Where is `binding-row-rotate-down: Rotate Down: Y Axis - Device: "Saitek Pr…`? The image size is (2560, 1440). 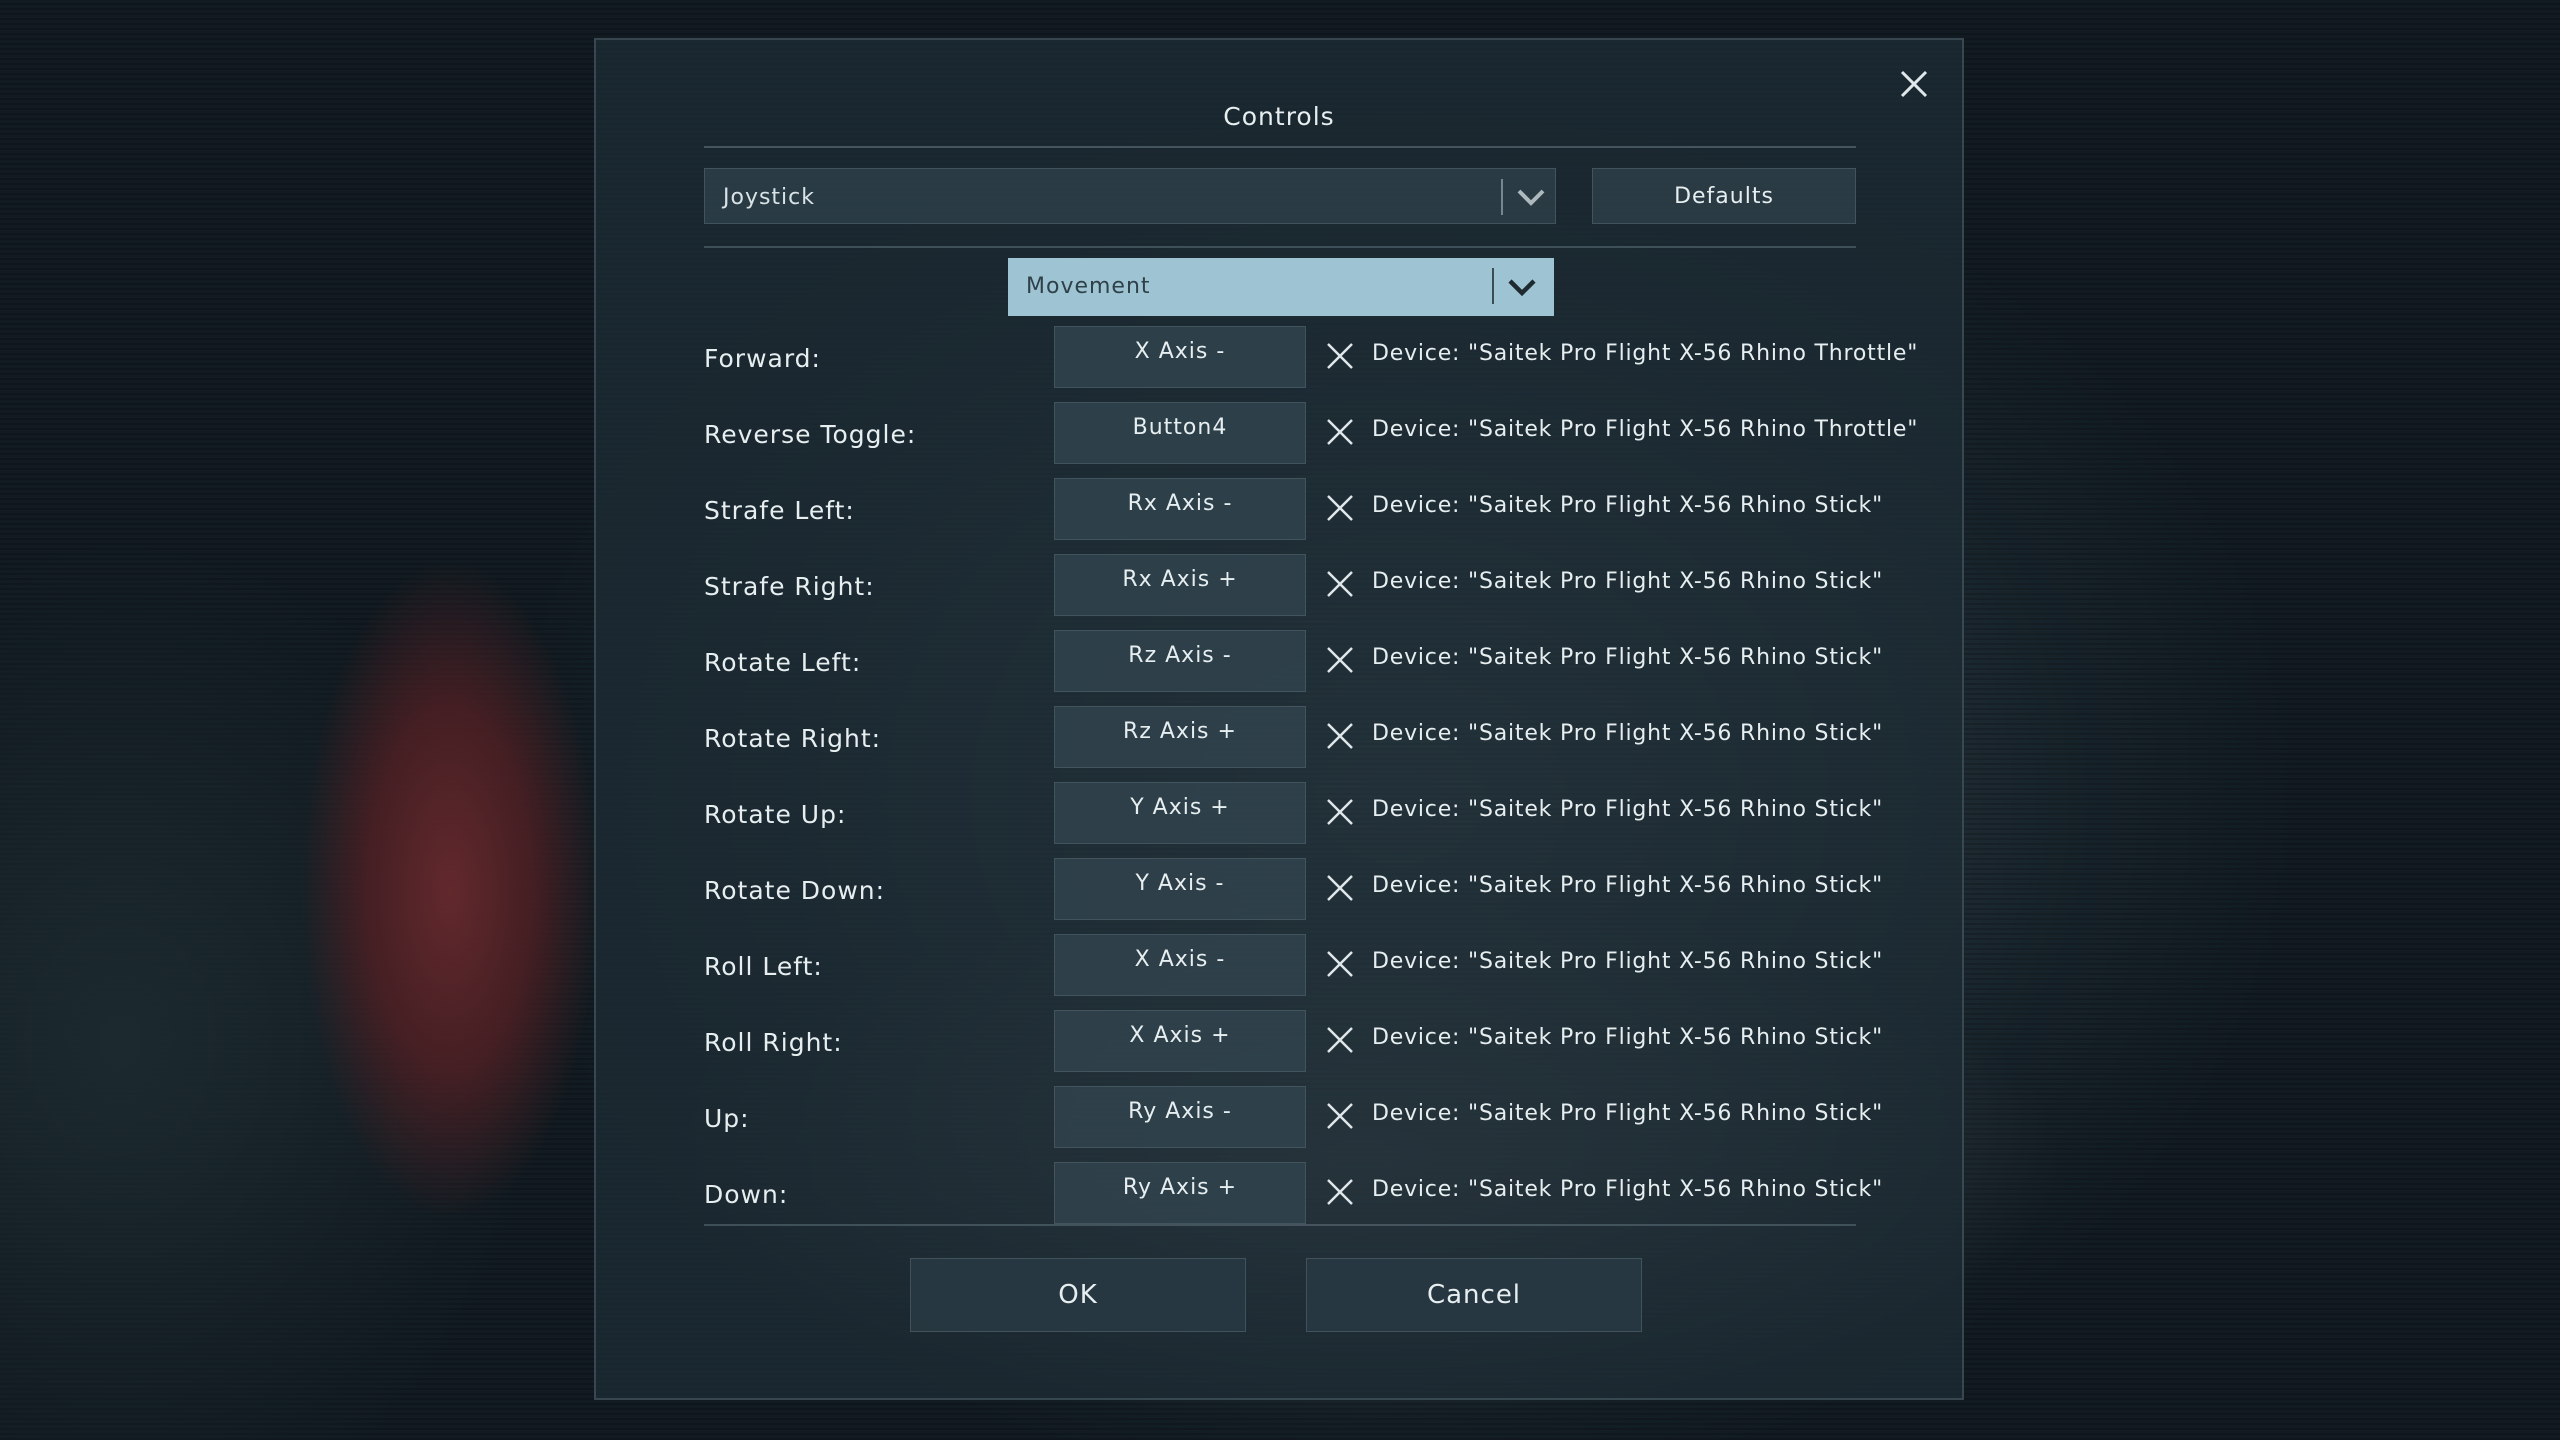
binding-row-rotate-down: Rotate Down: Y Axis - Device: "Saitek Pr… is located at coordinates (1334, 889).